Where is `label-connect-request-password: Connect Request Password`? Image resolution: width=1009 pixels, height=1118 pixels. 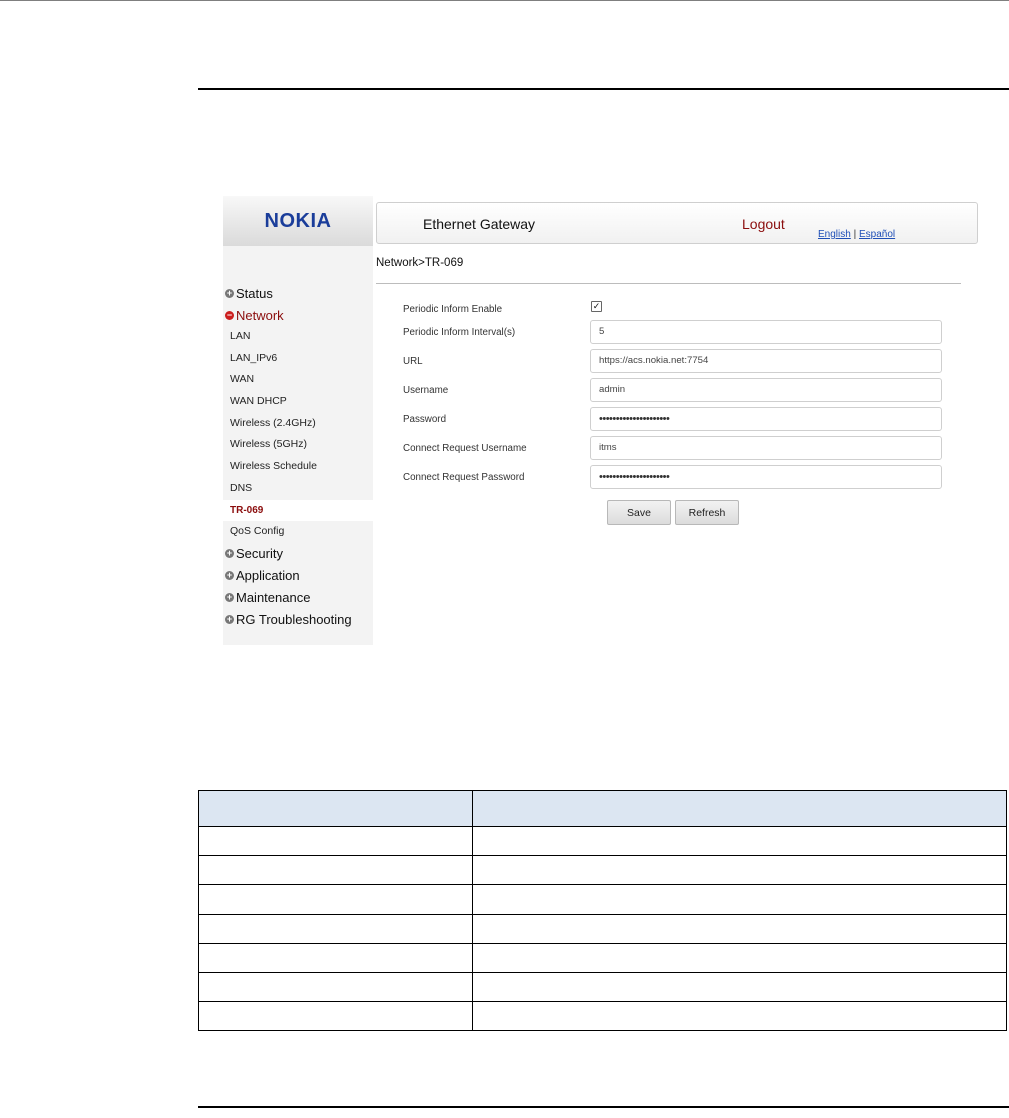
label-connect-request-password: Connect Request Password is located at coordinates (464, 477).